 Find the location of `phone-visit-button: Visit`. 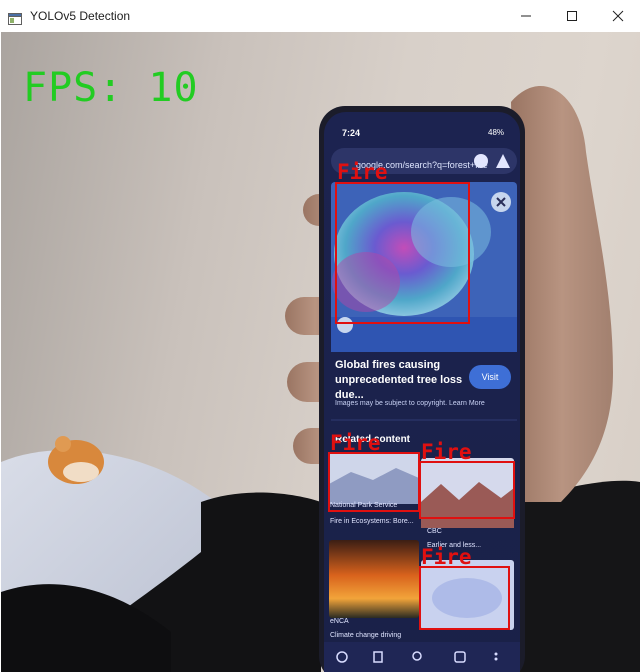

phone-visit-button: Visit is located at coordinates (490, 377).